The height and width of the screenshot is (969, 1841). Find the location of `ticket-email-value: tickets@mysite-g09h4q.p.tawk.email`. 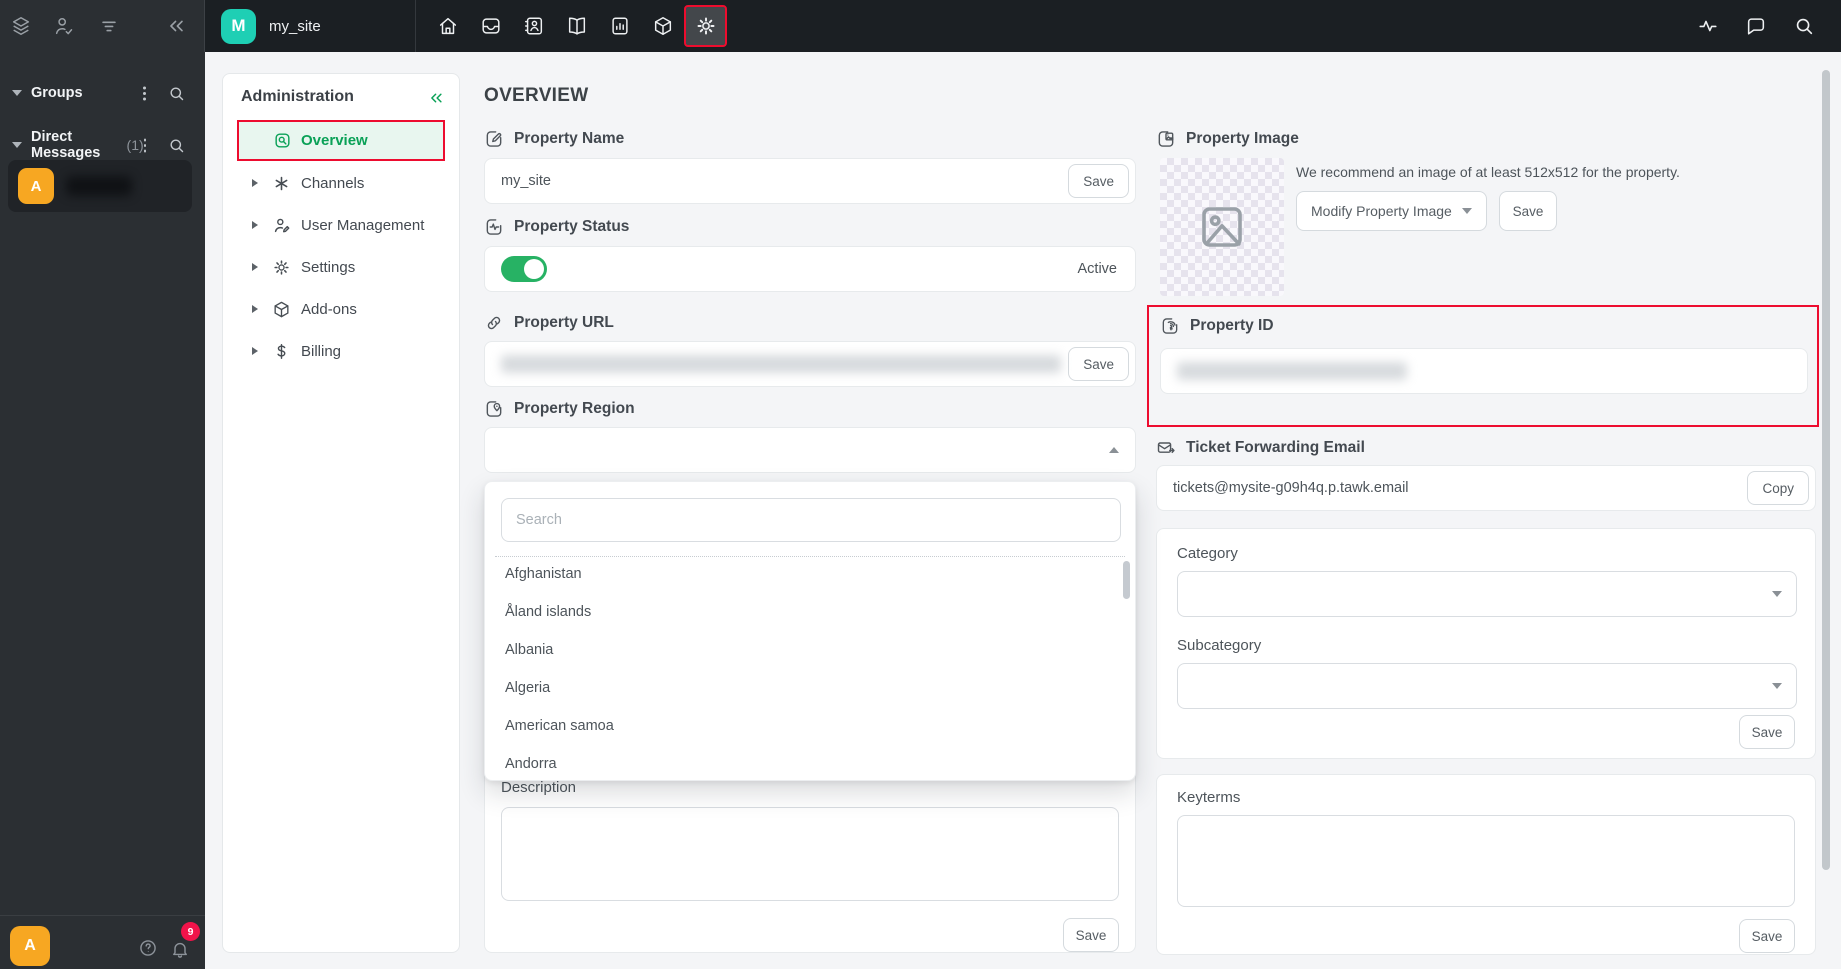

ticket-email-value: tickets@mysite-g09h4q.p.tawk.email is located at coordinates (1460, 488).